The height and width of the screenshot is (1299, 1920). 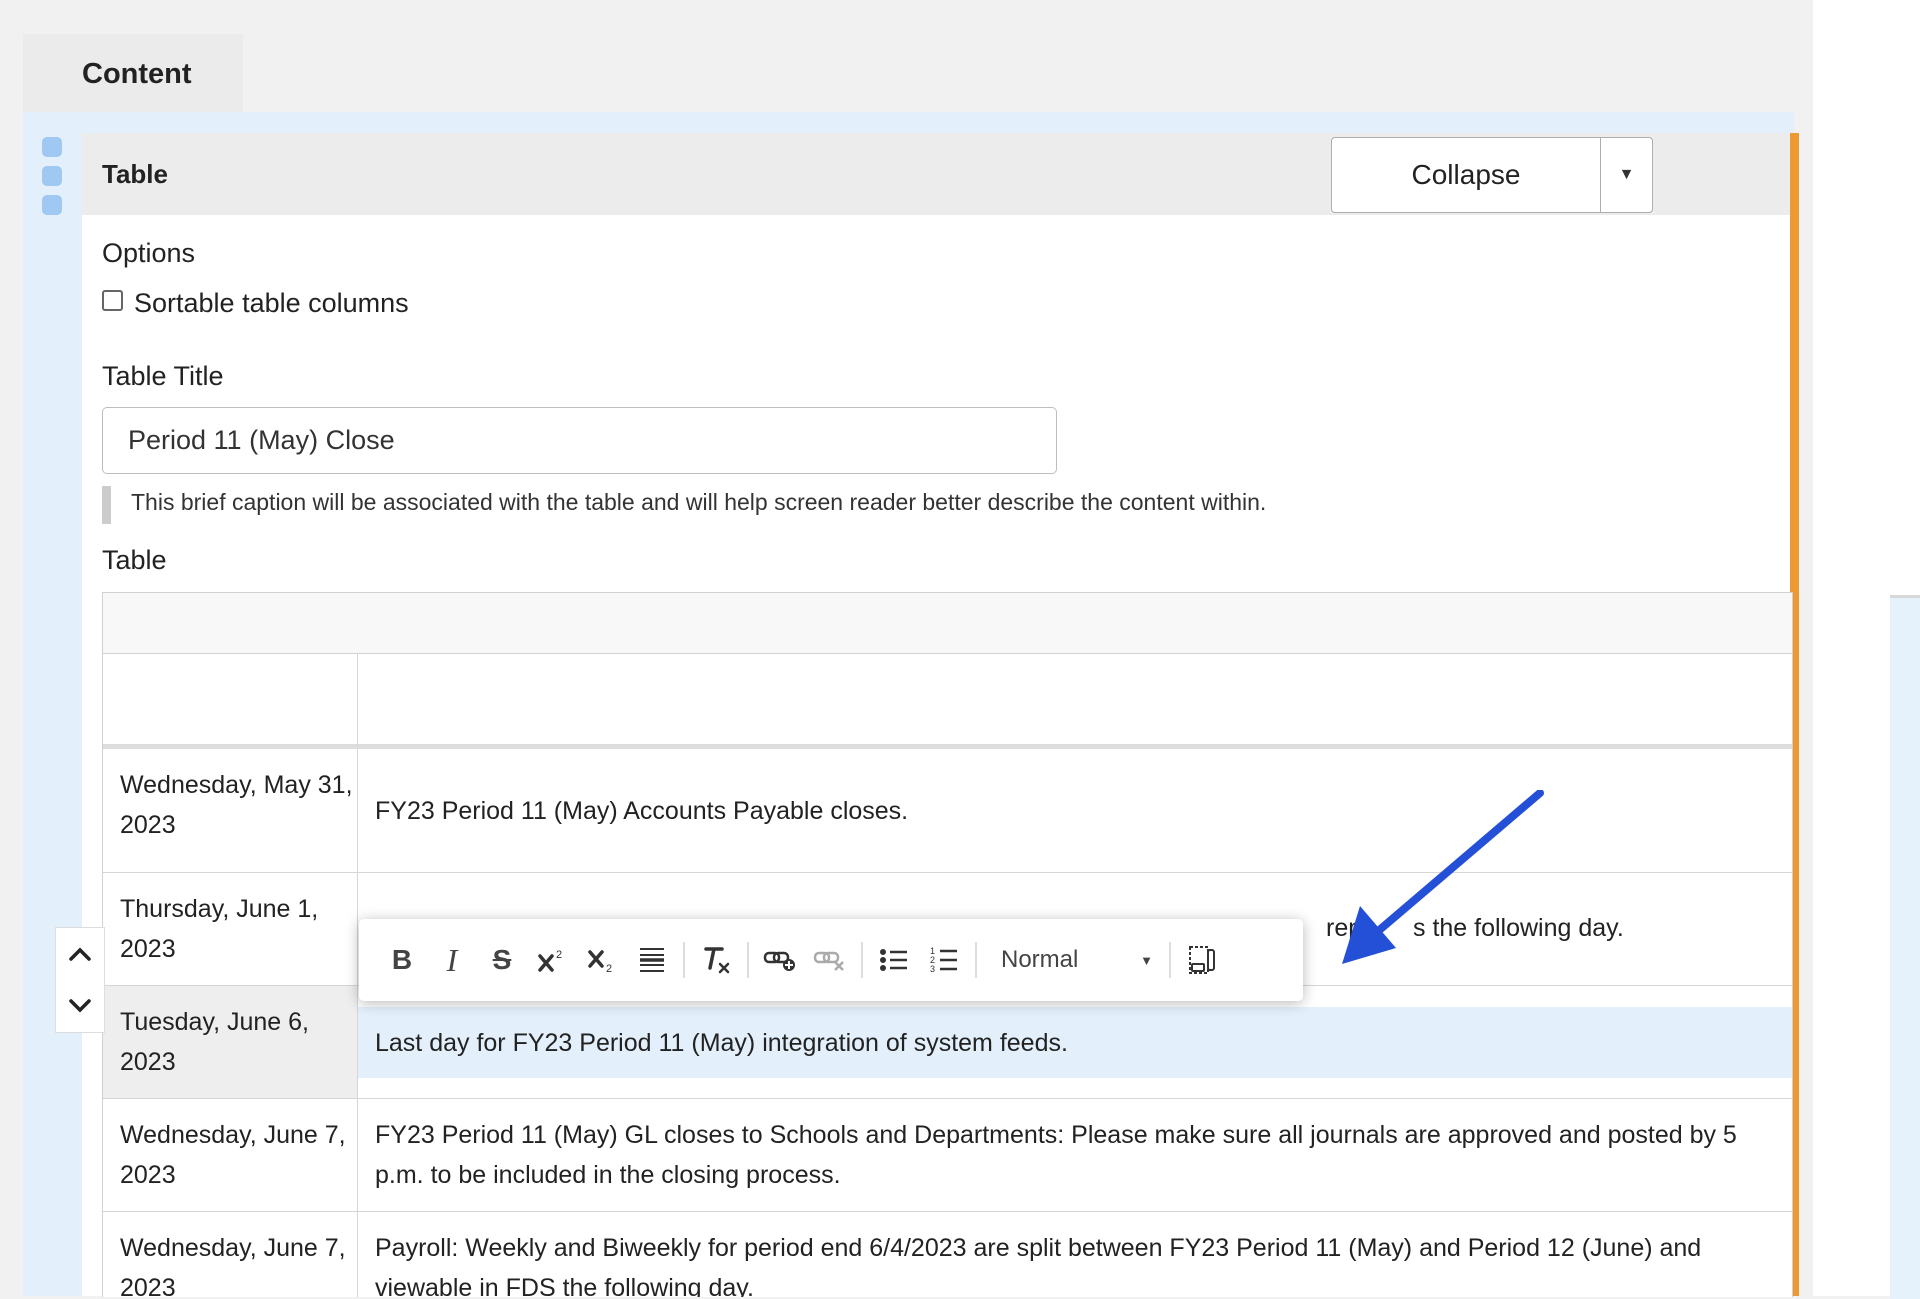 What do you see at coordinates (80, 954) in the screenshot?
I see `chevron-up-icon` at bounding box center [80, 954].